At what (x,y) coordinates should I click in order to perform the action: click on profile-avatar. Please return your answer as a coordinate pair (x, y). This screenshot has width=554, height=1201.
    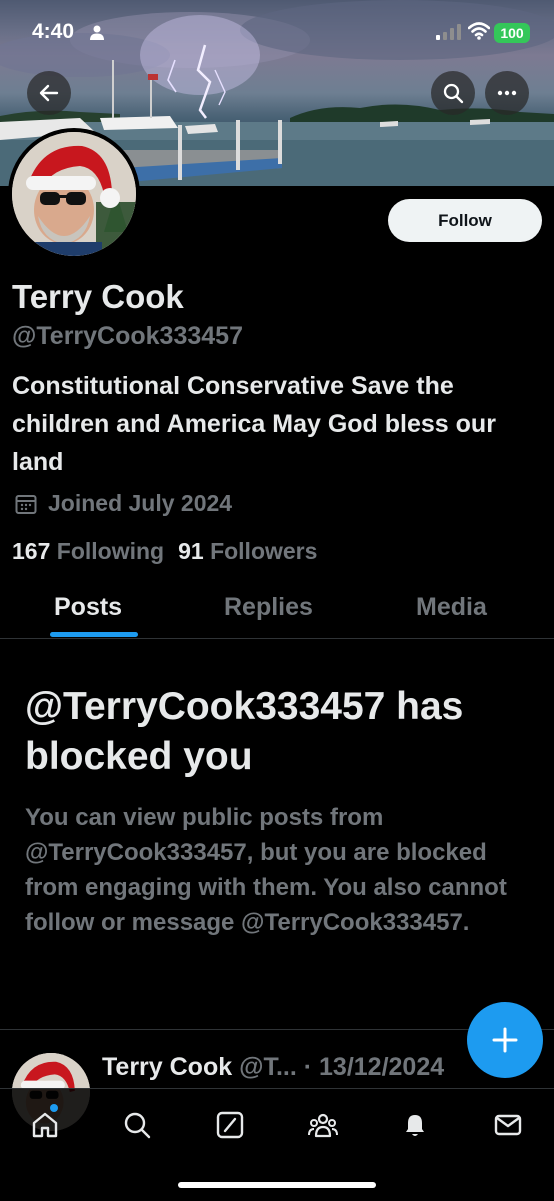
    Looking at the image, I should click on (74, 194).